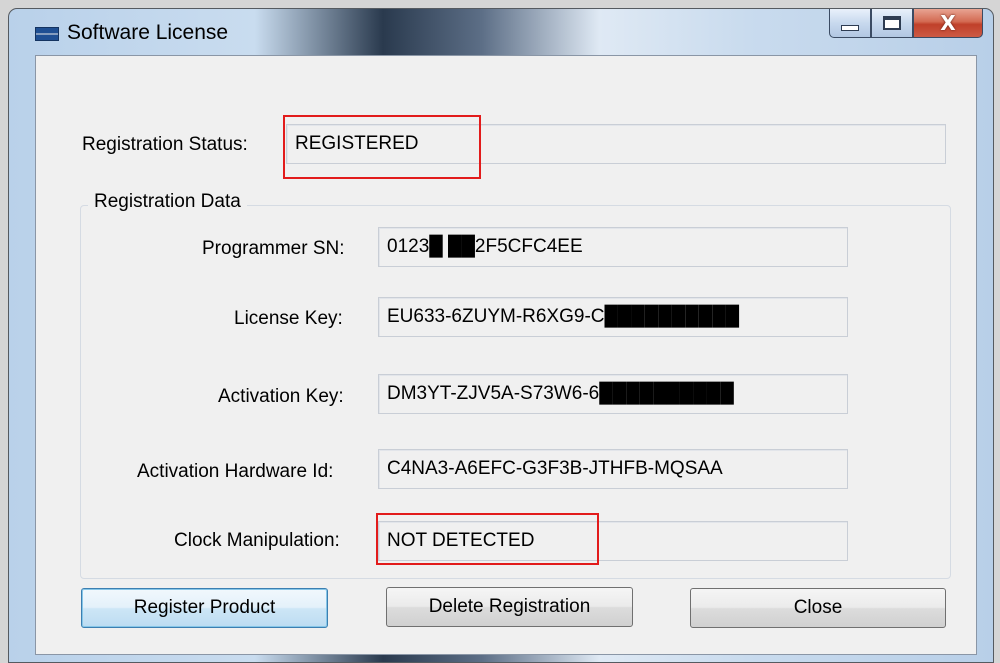 The image size is (1000, 663). I want to click on delete-registration-button: Delete Registration, so click(509, 607).